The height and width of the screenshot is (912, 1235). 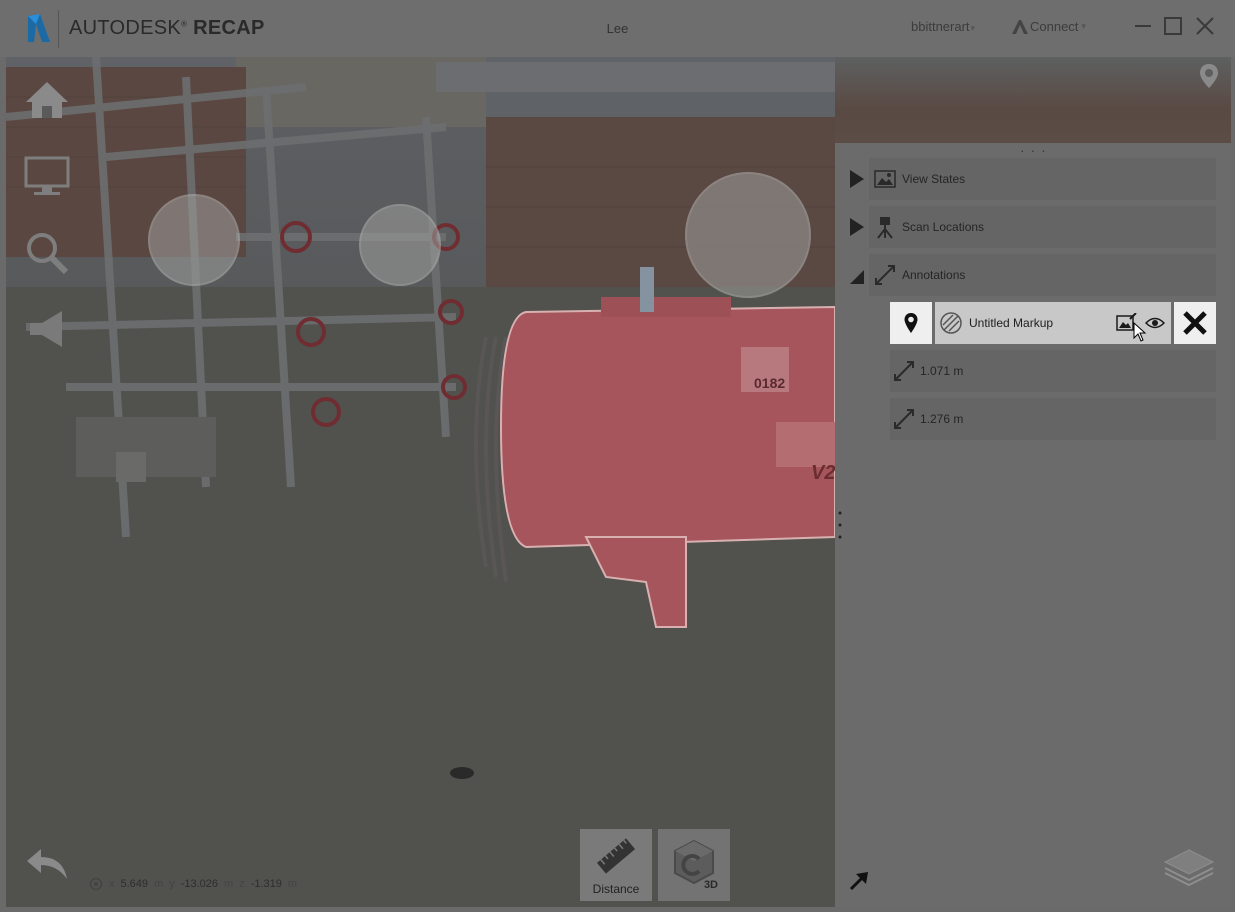 I want to click on measurement-label: 1.276 m, so click(x=942, y=419).